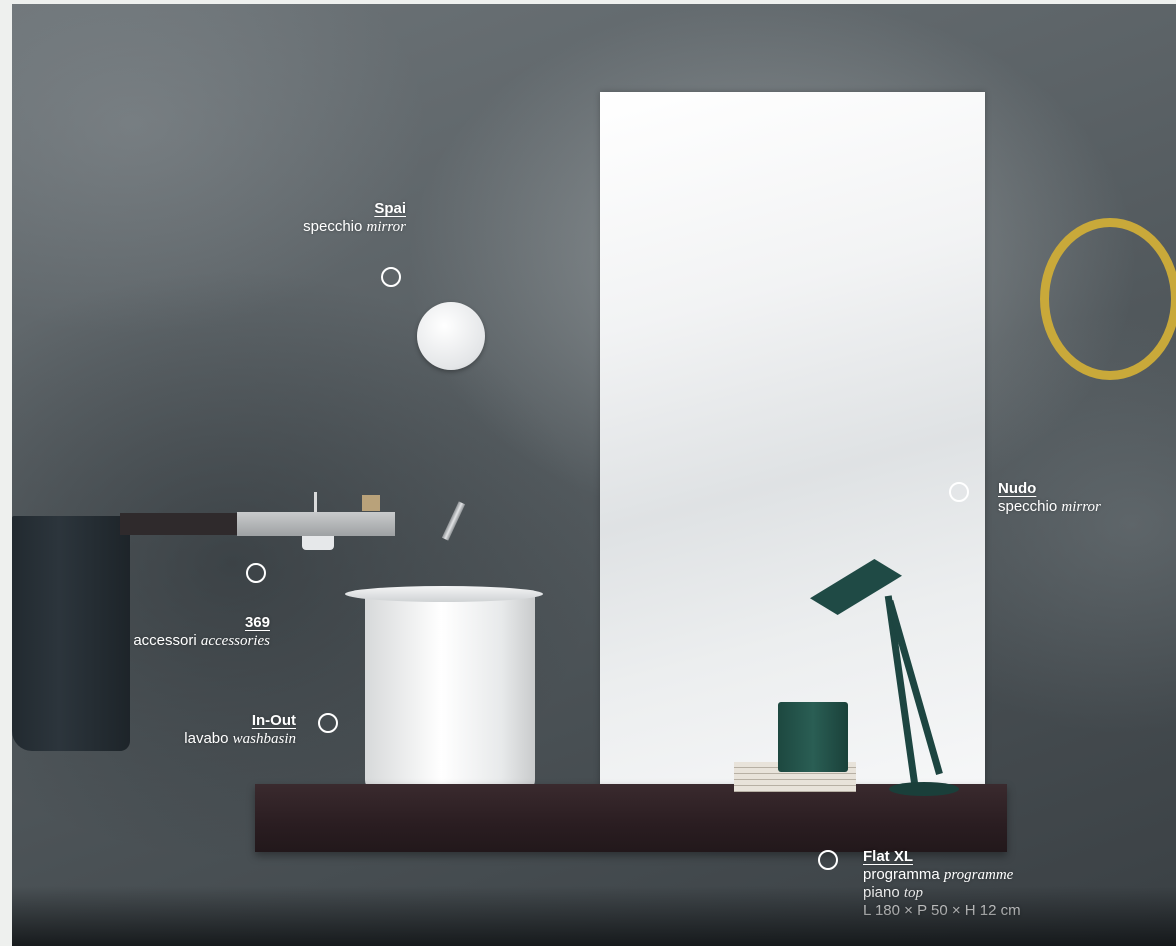 The height and width of the screenshot is (946, 1176). What do you see at coordinates (881, 892) in the screenshot?
I see `flatxl-line2-it: piano` at bounding box center [881, 892].